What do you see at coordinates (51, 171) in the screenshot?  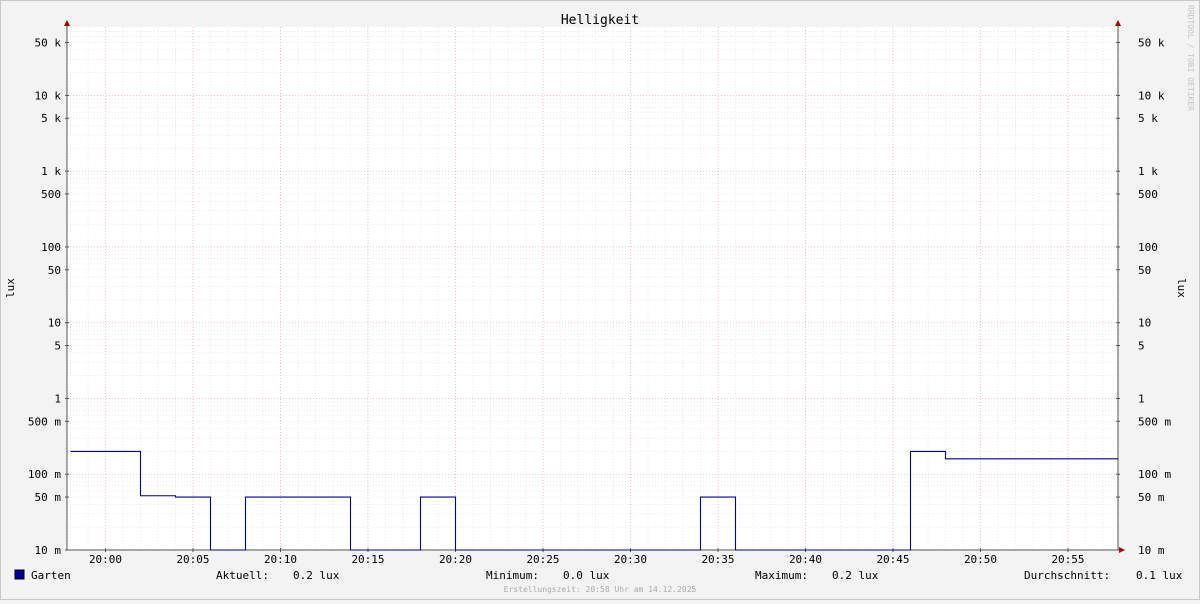 I see `y-tick-label-left: 1 k` at bounding box center [51, 171].